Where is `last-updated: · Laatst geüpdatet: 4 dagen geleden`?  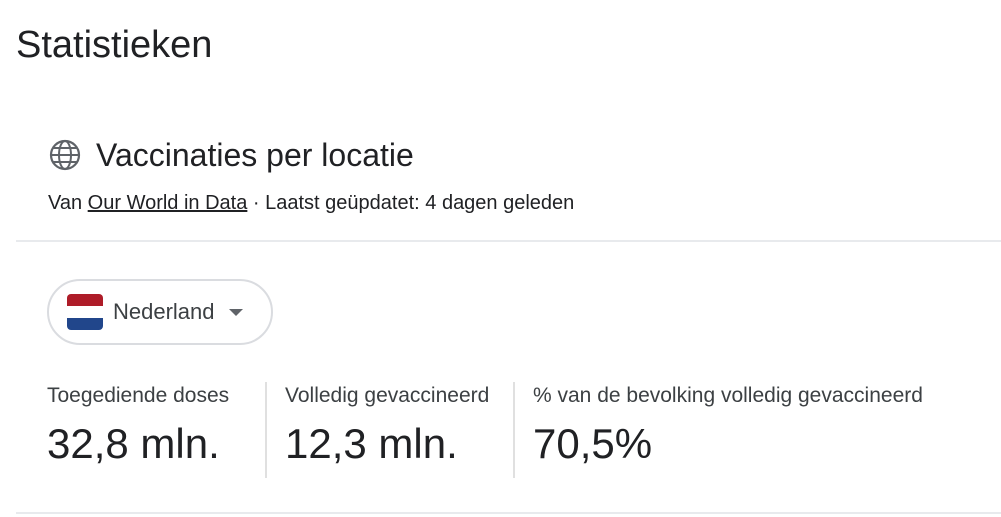 last-updated: · Laatst geüpdatet: 4 dagen geleden is located at coordinates (411, 203).